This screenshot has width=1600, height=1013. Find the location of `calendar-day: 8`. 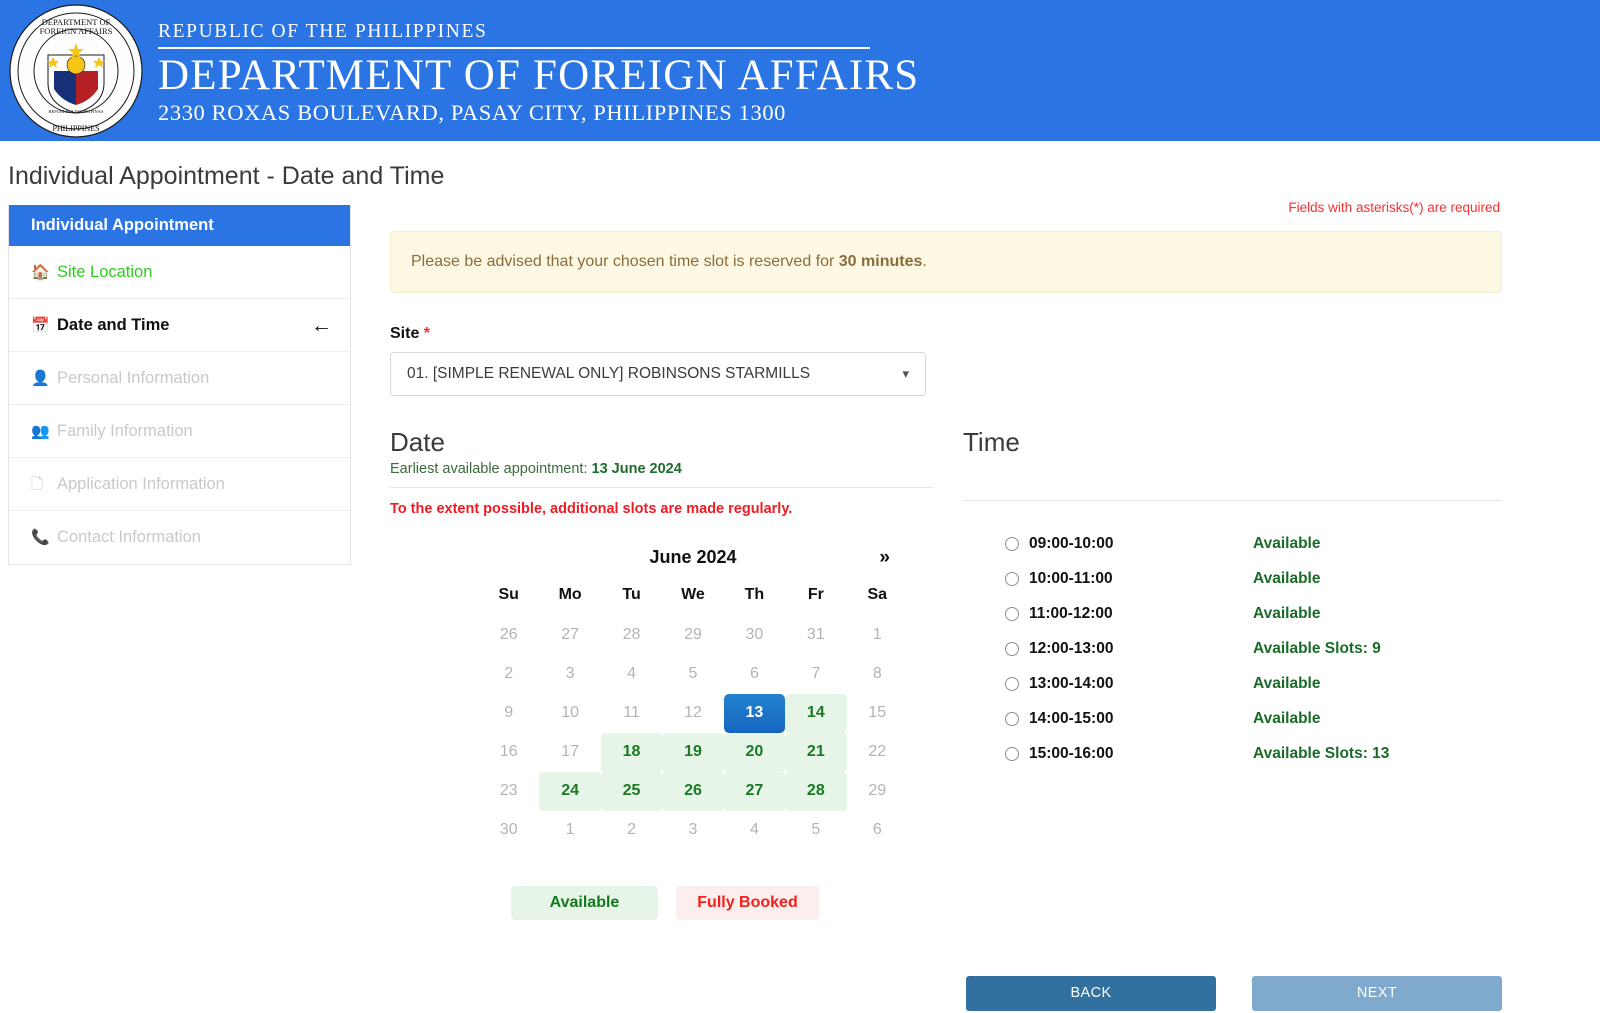

calendar-day: 8 is located at coordinates (877, 674).